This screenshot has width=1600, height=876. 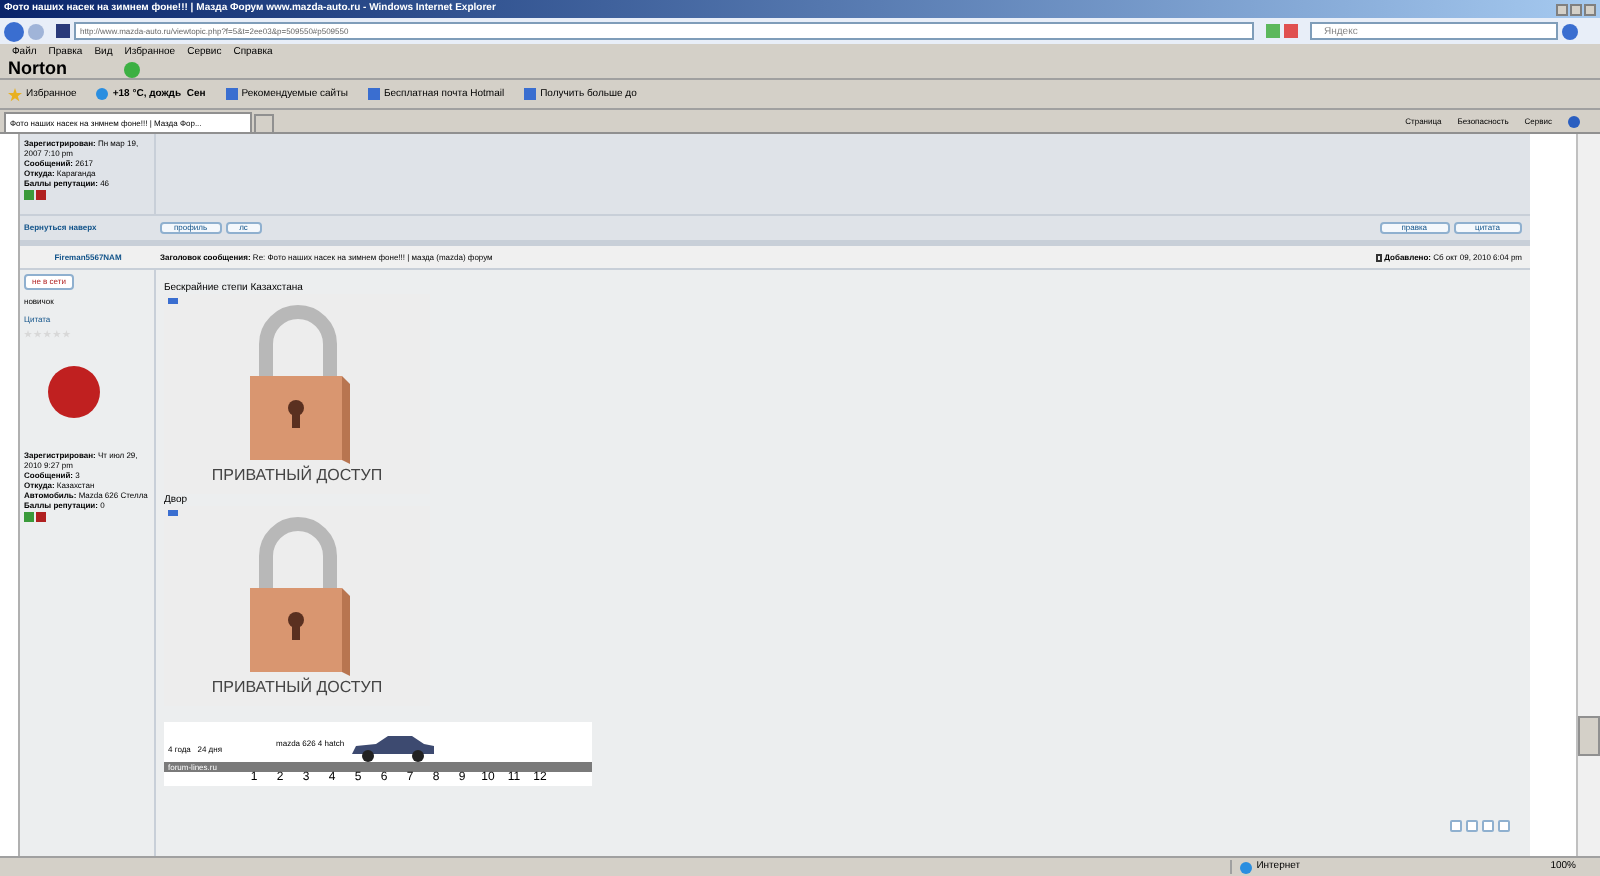 I want to click on car-icon, so click(x=392, y=748).